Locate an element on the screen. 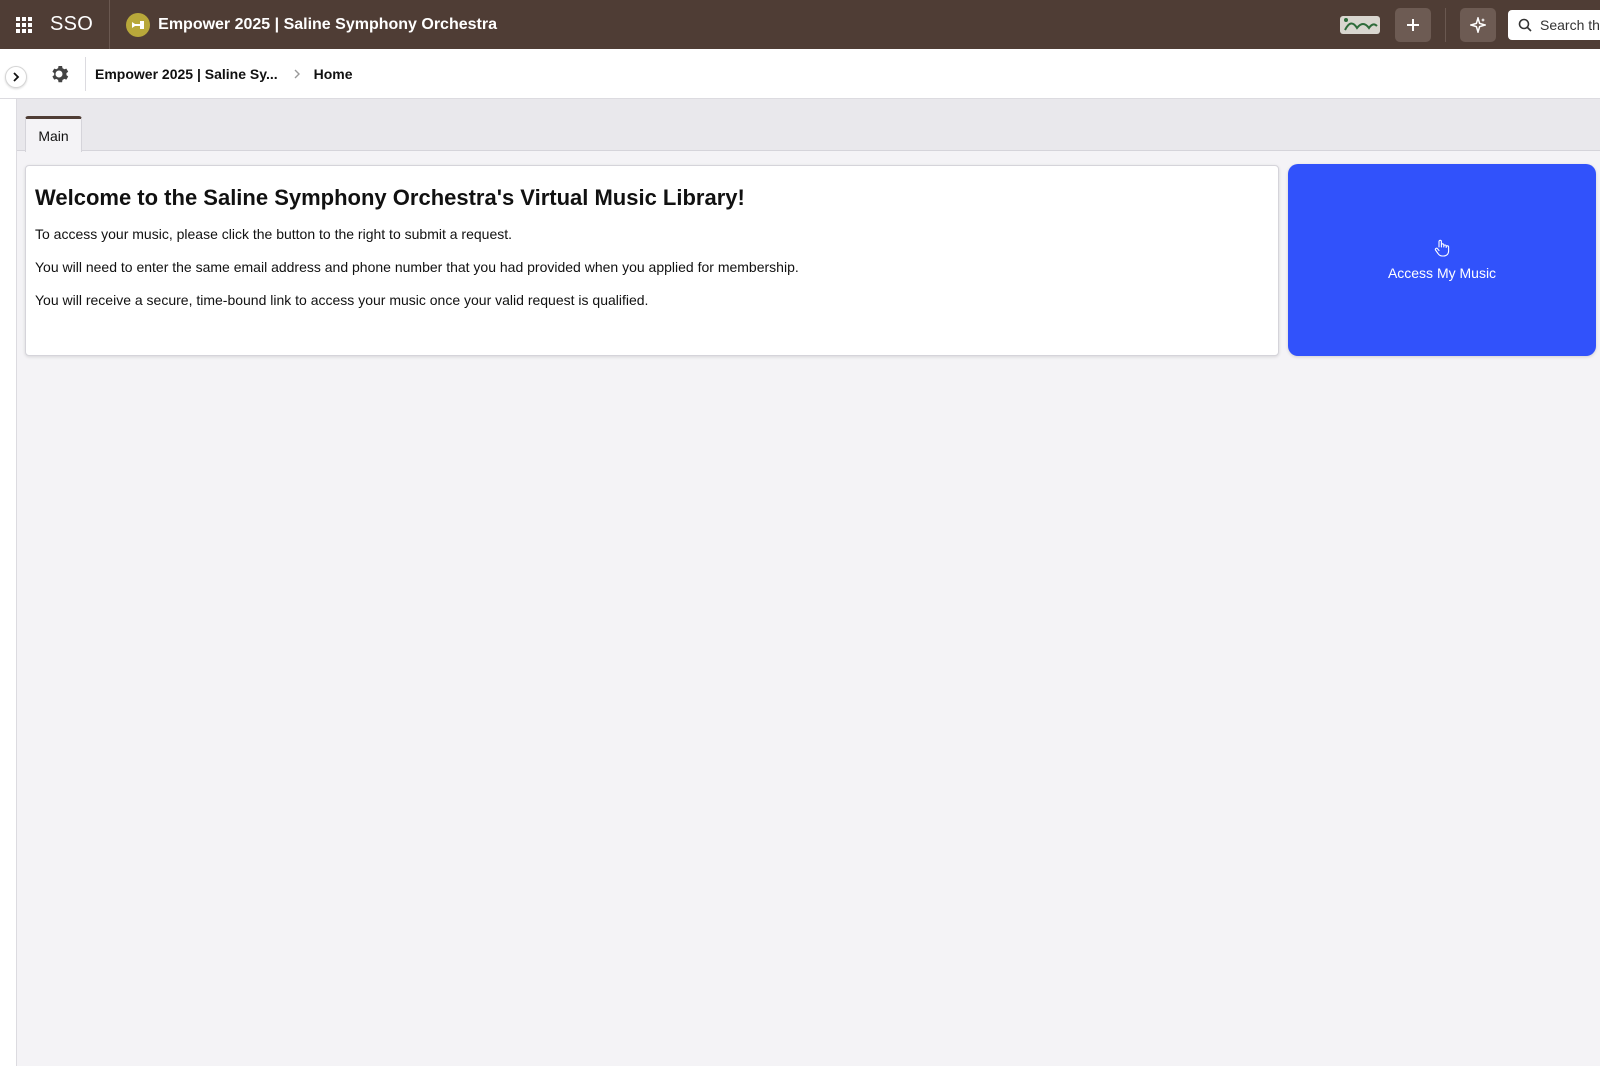 This screenshot has width=1600, height=1066. app-launcher-button is located at coordinates (24, 24).